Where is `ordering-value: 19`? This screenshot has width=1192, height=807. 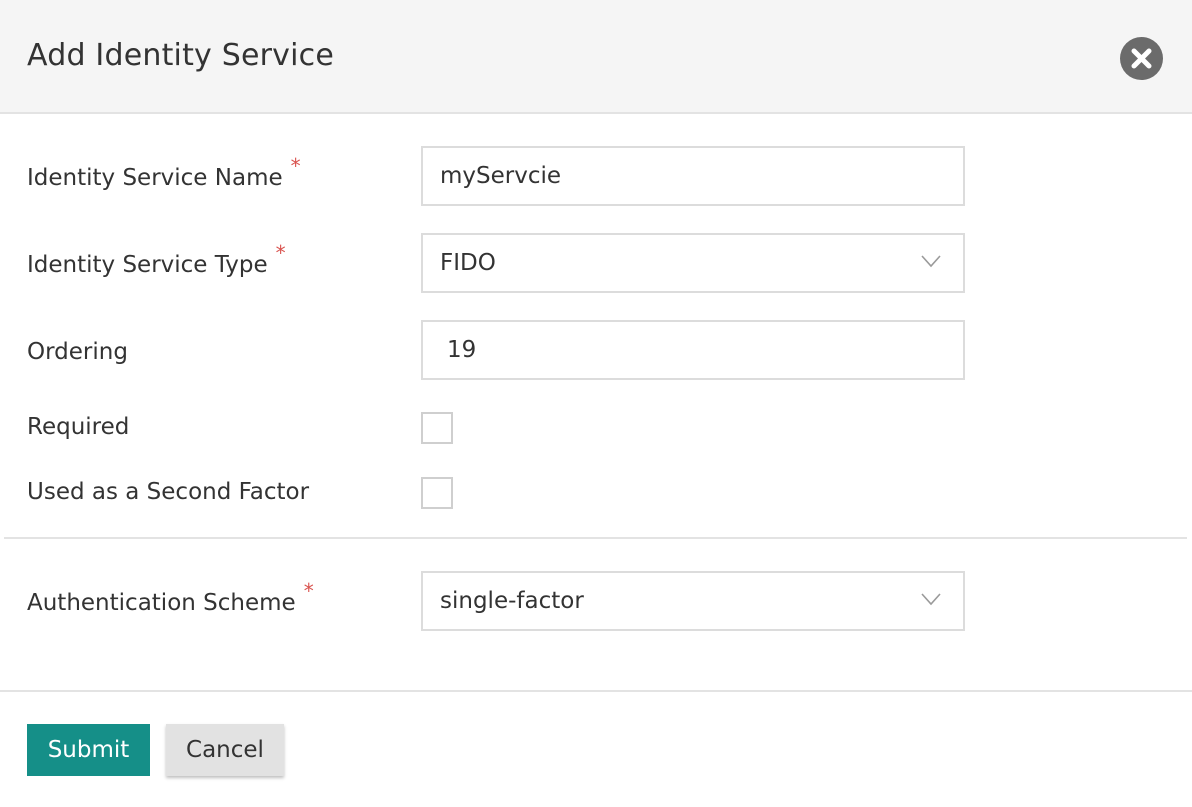
ordering-value: 19 is located at coordinates (462, 350).